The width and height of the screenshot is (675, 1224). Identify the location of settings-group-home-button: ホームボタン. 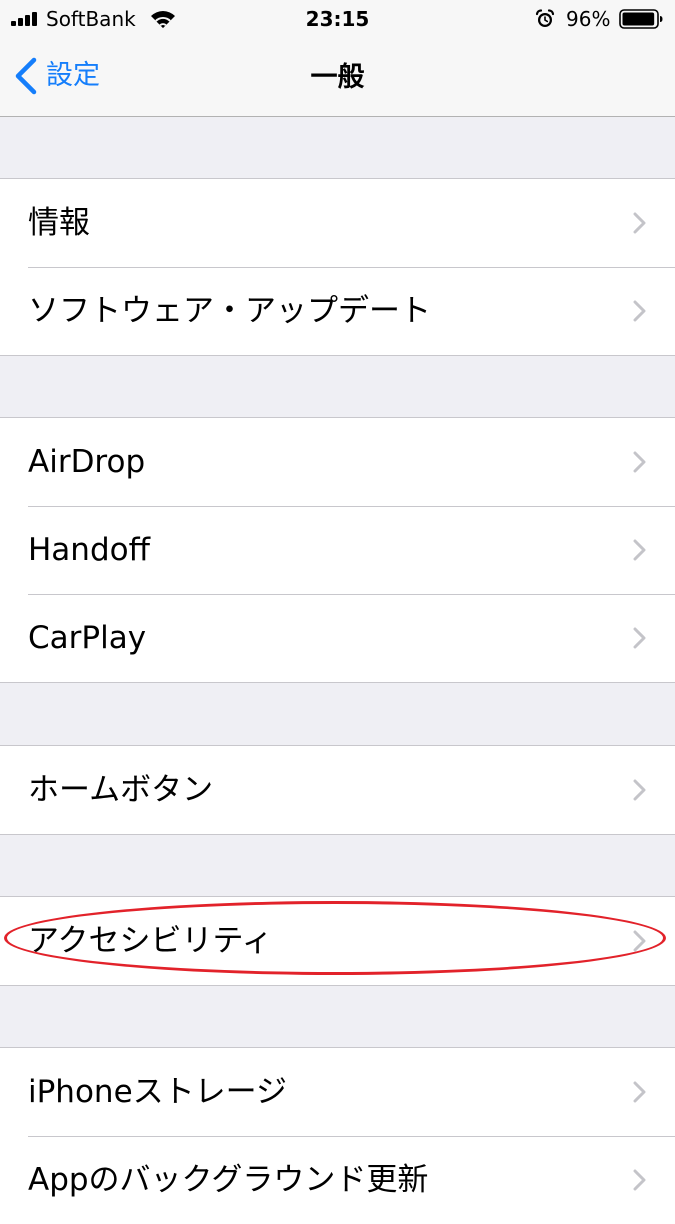
(337, 790).